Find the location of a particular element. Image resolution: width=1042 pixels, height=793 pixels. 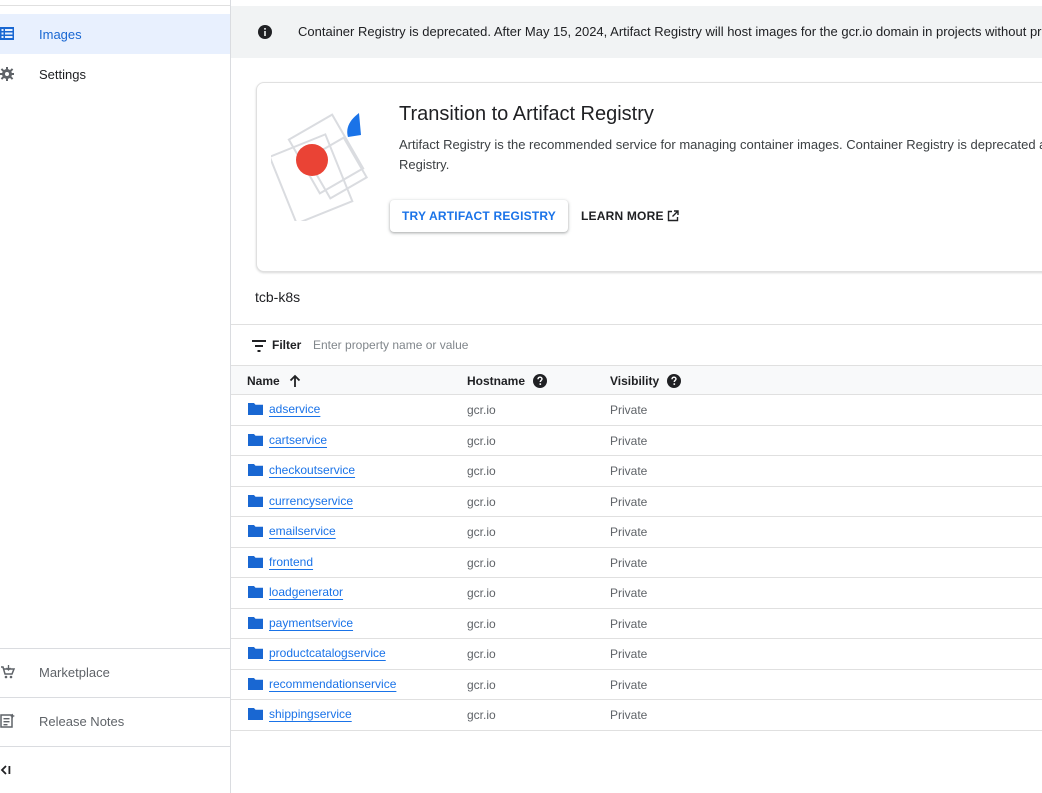

collapse-icon is located at coordinates (7, 770).